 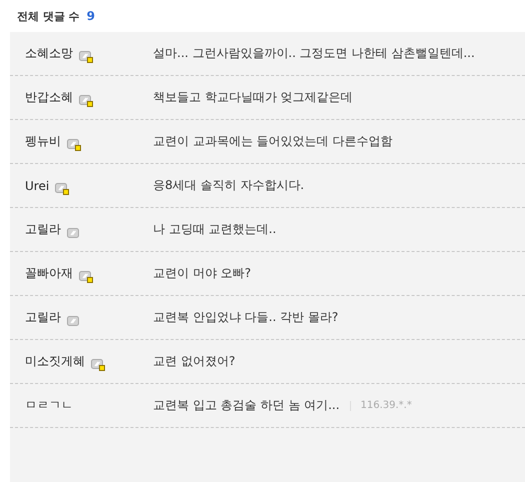 I want to click on comment-text: 교련 없어졌어?, so click(x=194, y=361).